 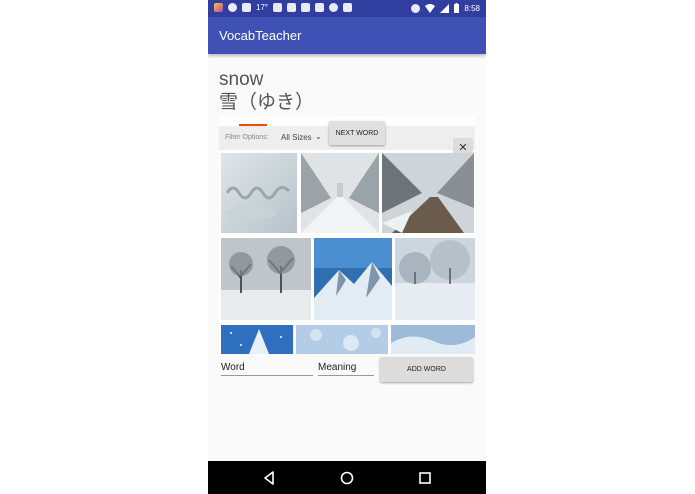 I want to click on snowy-road-trees-image, so click(x=340, y=193).